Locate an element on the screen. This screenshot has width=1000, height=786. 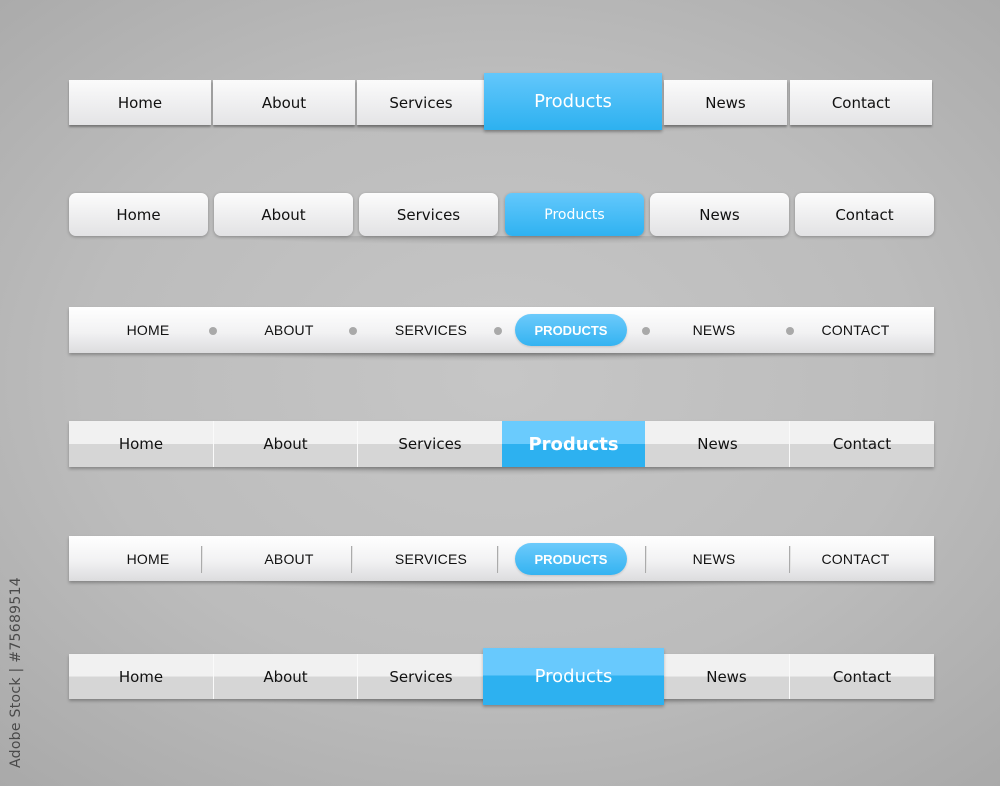
nav3-item-contact: CONTACT is located at coordinates (855, 330).